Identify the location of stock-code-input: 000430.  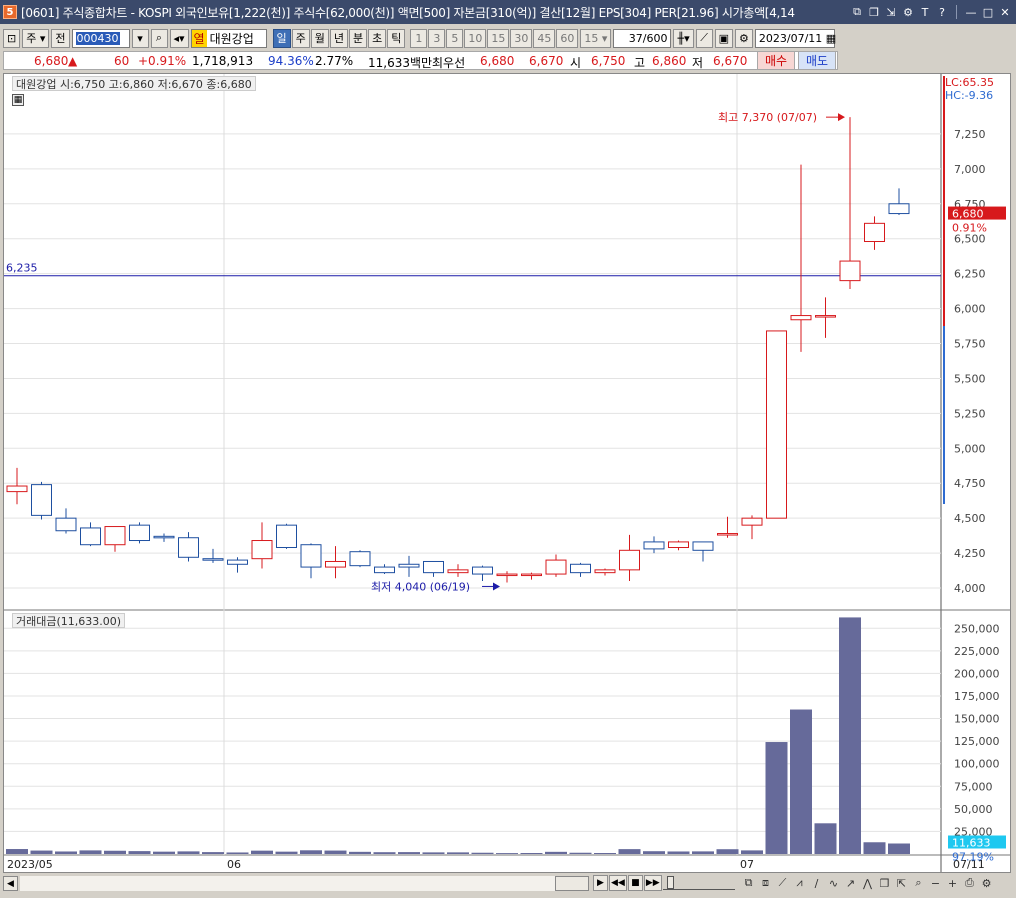
(100, 38).